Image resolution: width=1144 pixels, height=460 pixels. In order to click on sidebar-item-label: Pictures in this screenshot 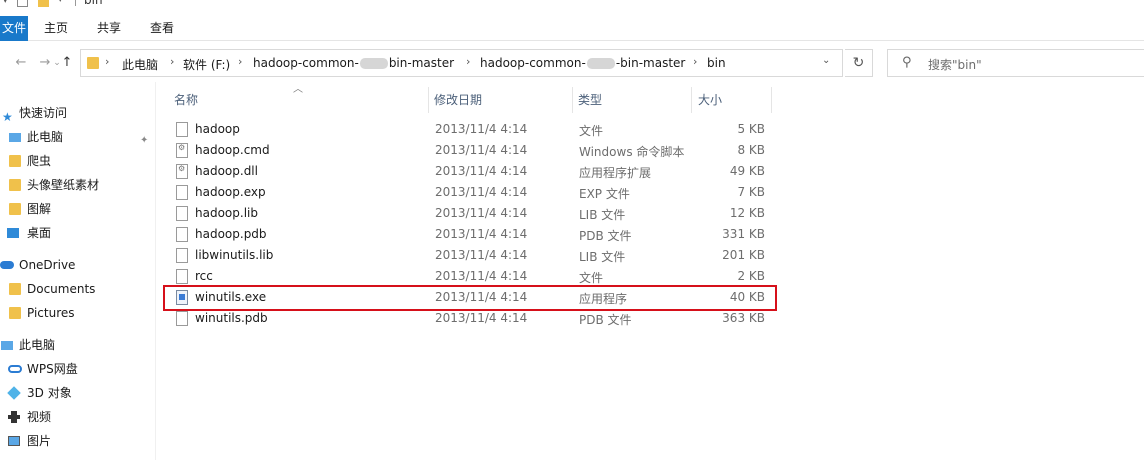, I will do `click(51, 313)`.